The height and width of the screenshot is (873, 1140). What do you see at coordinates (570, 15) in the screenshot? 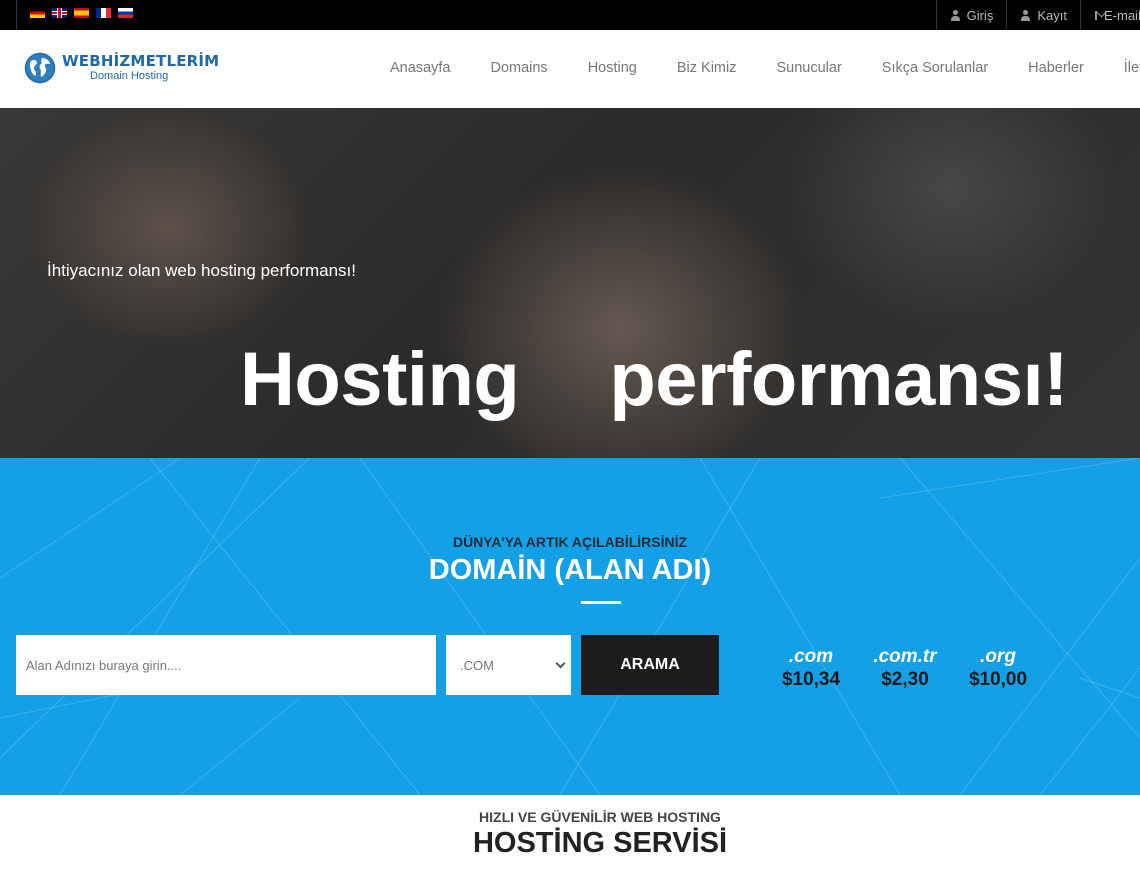
I see `top-bar: Giriş Kayıt E-mail` at bounding box center [570, 15].